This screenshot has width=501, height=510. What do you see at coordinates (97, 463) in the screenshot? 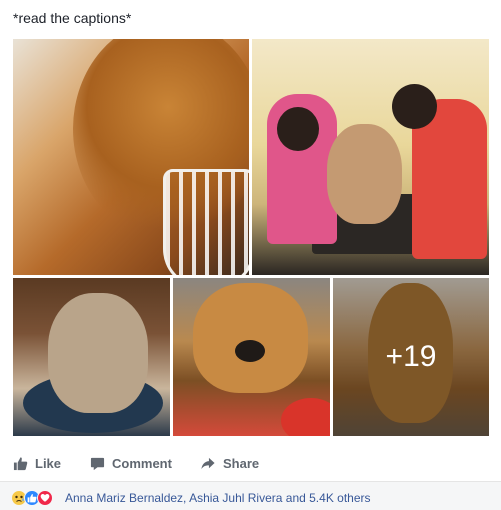
I see `comment-bubble-icon` at bounding box center [97, 463].